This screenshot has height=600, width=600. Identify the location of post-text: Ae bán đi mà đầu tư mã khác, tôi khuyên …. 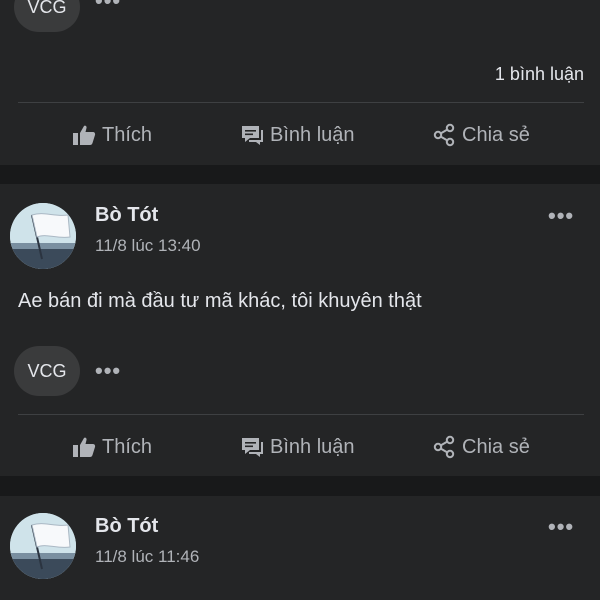
(220, 301).